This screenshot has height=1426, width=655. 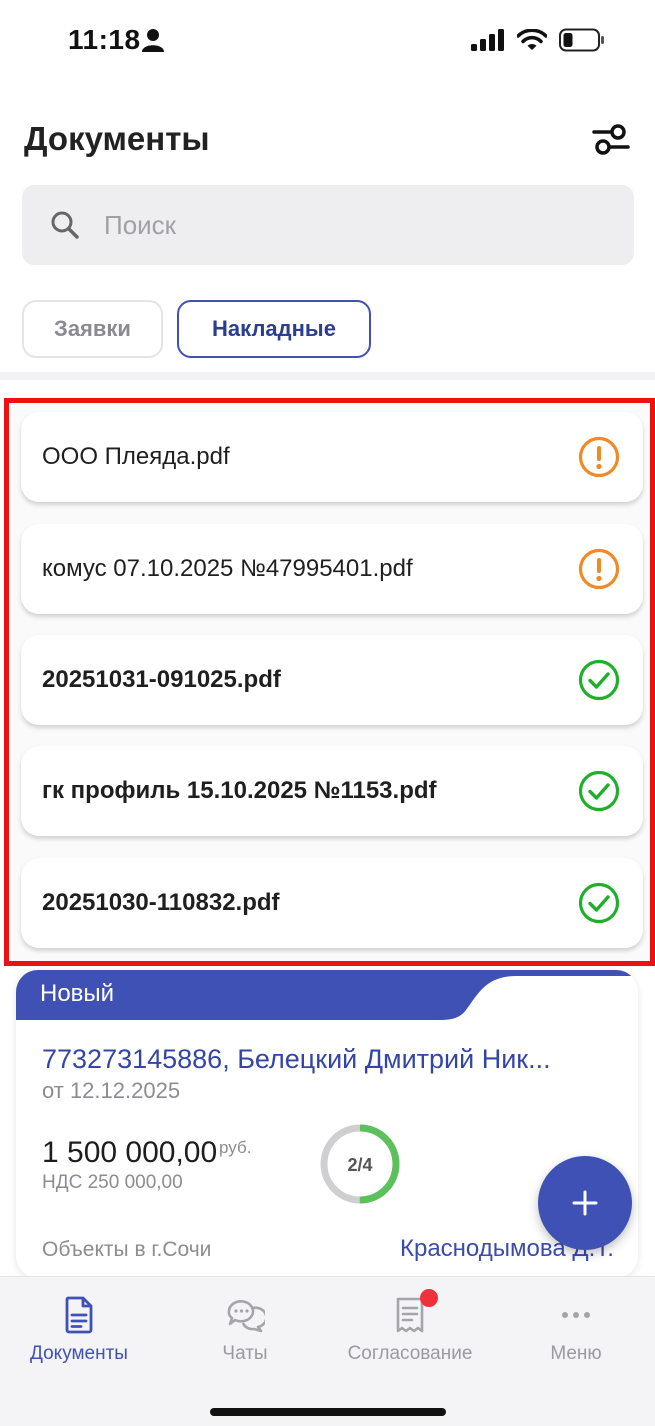 I want to click on battery-icon, so click(x=581, y=40).